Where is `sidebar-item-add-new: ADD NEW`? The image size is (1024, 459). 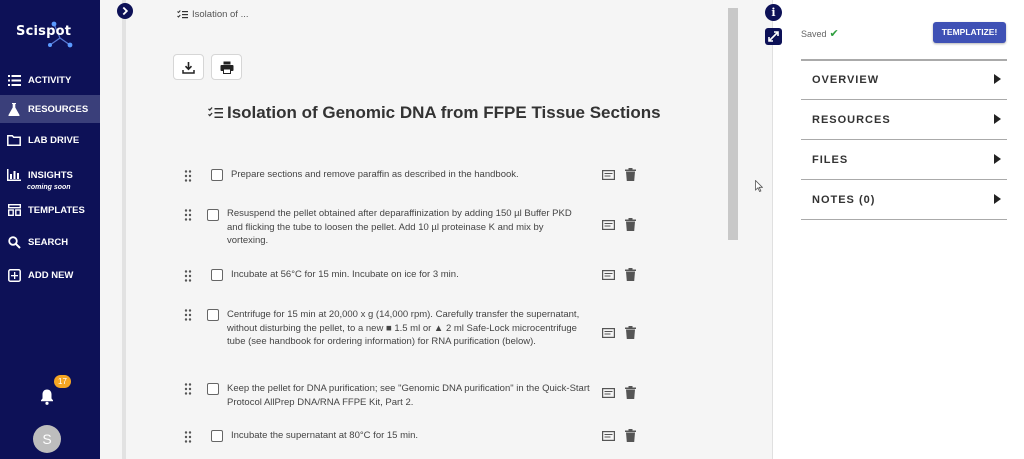
sidebar-item-add-new: ADD NEW is located at coordinates (50, 275).